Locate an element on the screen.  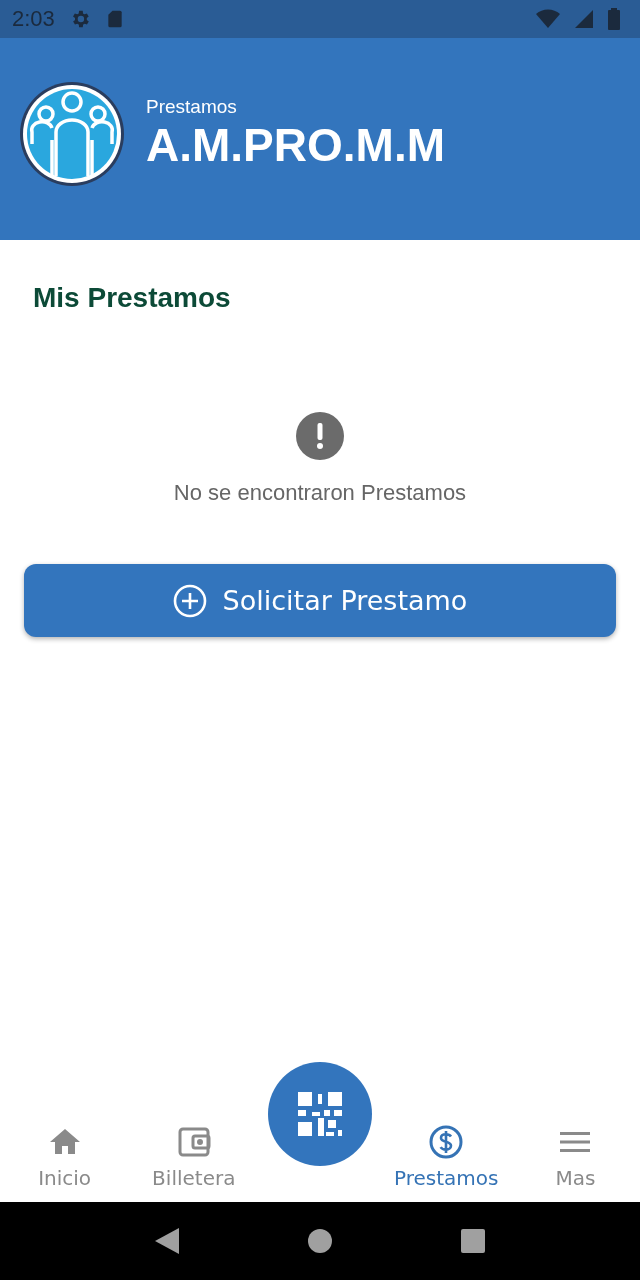
request-loan-button: Solicitar Prestamo is located at coordinates (320, 600).